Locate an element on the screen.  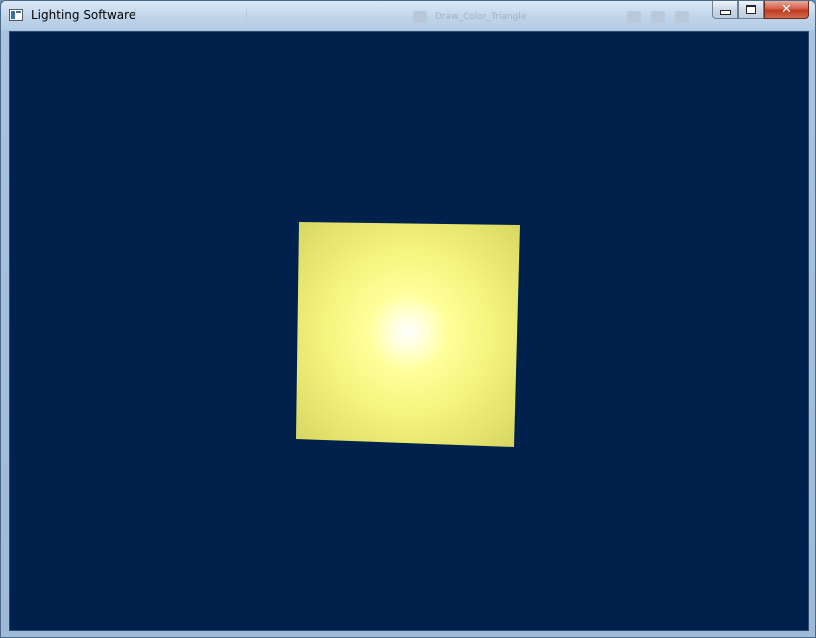
scene-canvas is located at coordinates (408, 334).